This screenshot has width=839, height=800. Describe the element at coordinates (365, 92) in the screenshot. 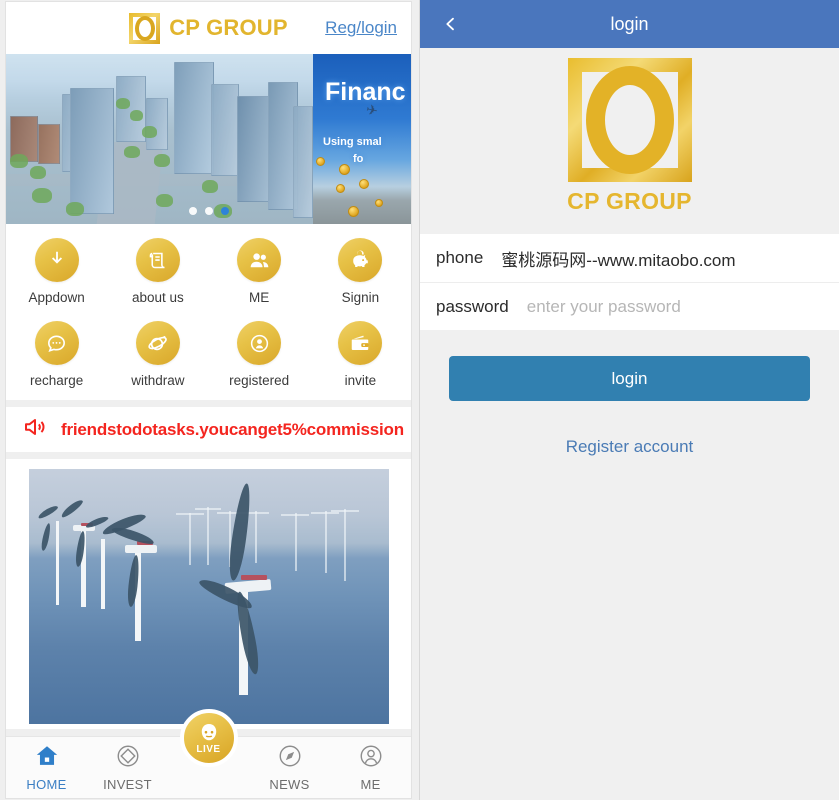

I see `banner-slide-finance-title: Financ` at that location.